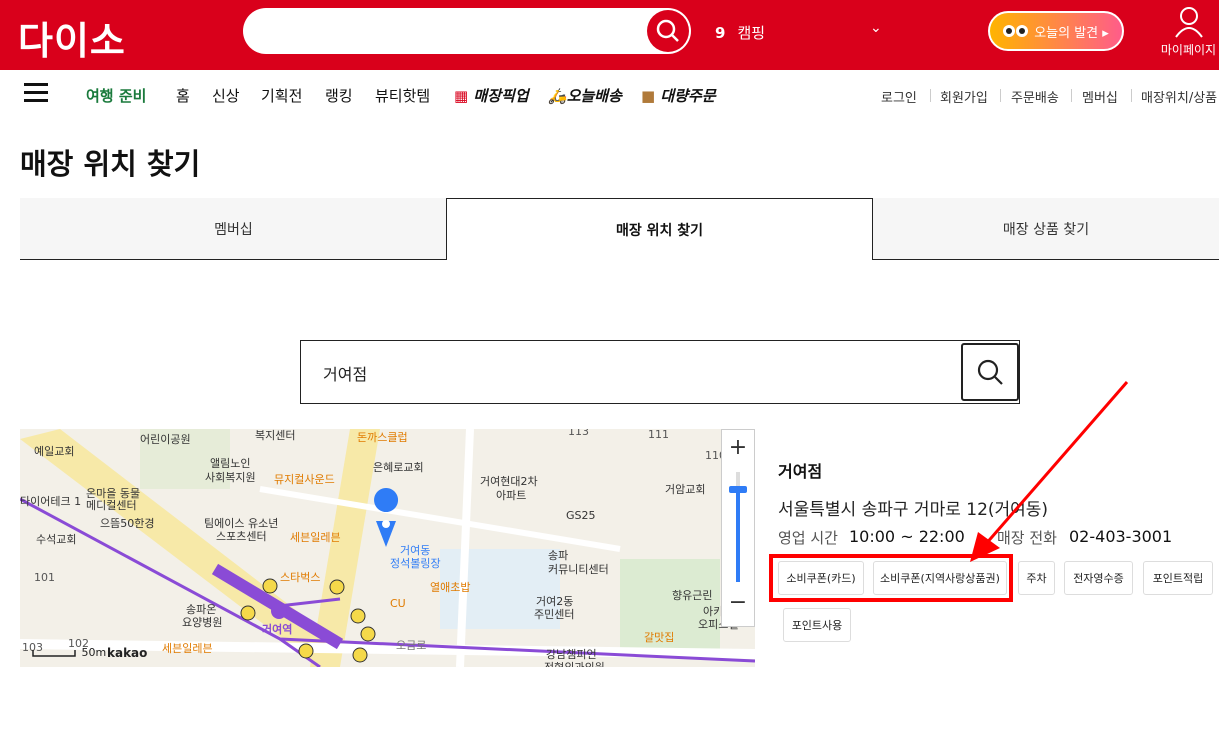 Image resolution: width=1219 pixels, height=731 pixels. What do you see at coordinates (817, 625) in the screenshot?
I see `service-badge-point-use: 포인트사용` at bounding box center [817, 625].